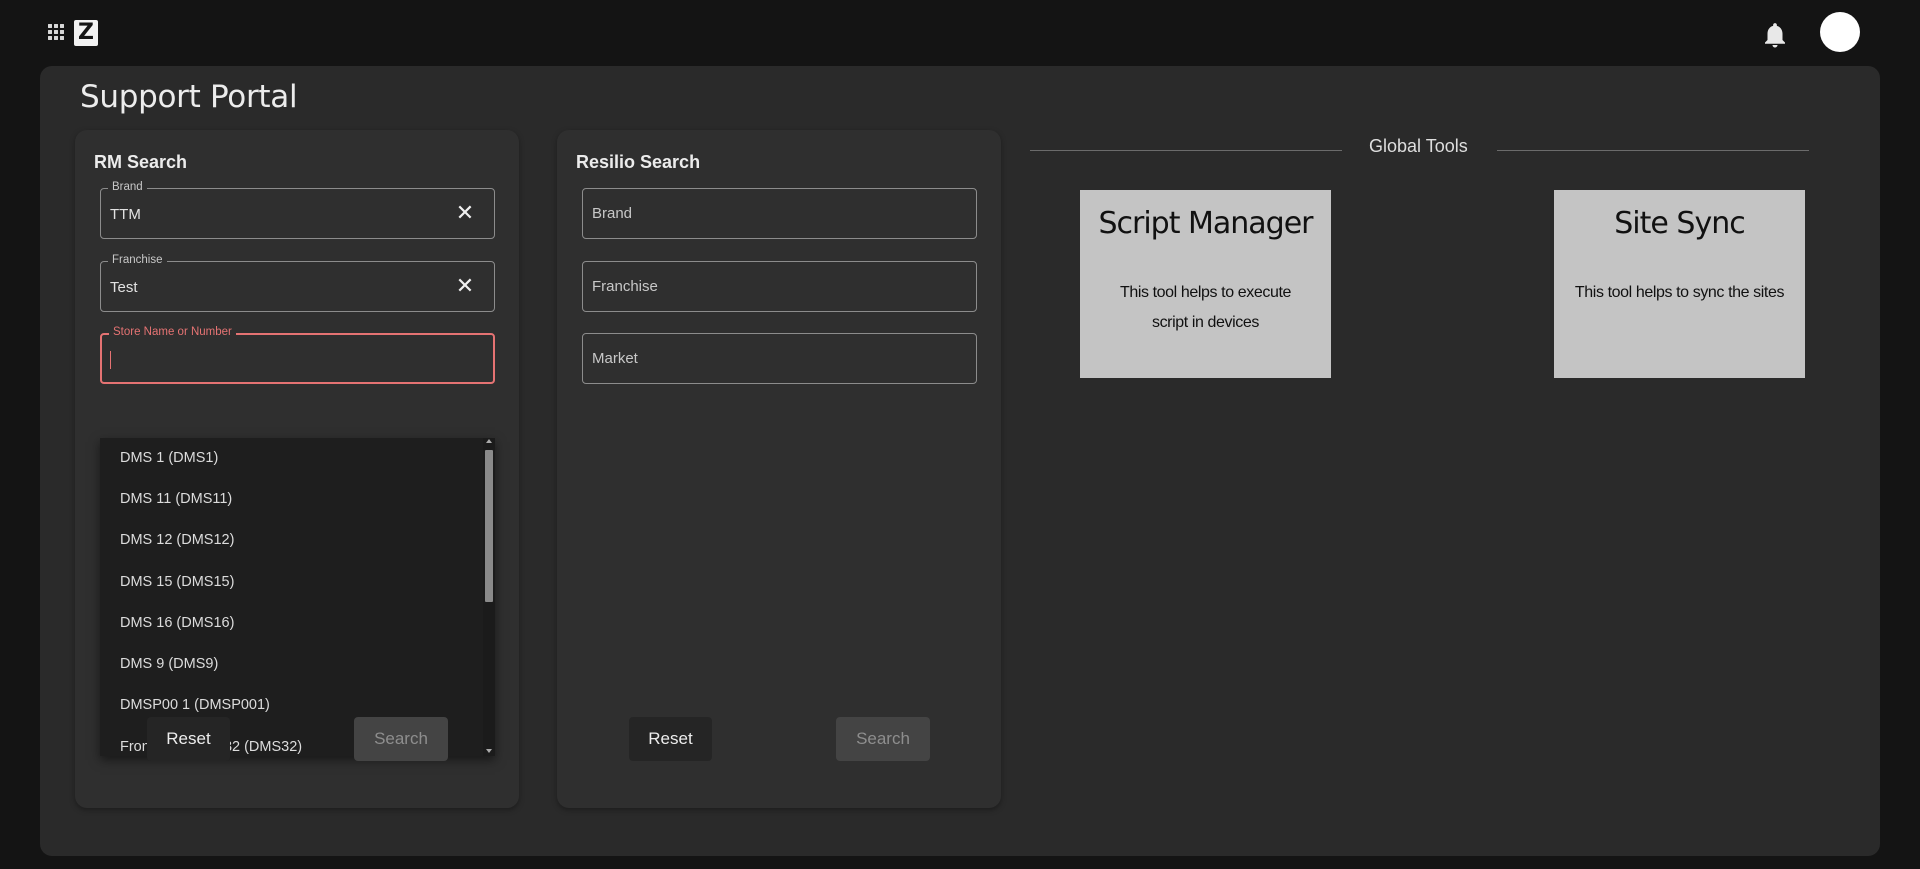 The height and width of the screenshot is (869, 1920). Describe the element at coordinates (291, 499) in the screenshot. I see `dropdown-option: DMS 11 (DMS11)` at that location.